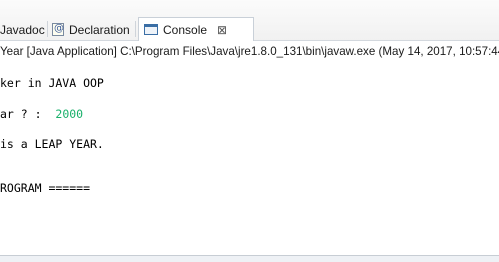 This screenshot has width=499, height=262. What do you see at coordinates (45, 188) in the screenshot?
I see `console-output-line: ROGRAM ======` at bounding box center [45, 188].